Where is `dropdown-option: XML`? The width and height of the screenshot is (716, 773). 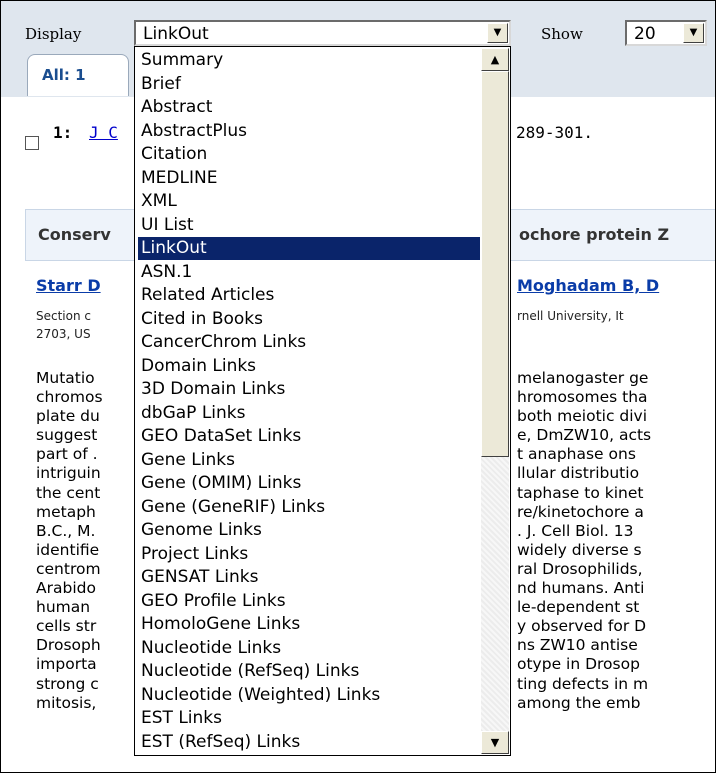
dropdown-option: XML is located at coordinates (309, 201).